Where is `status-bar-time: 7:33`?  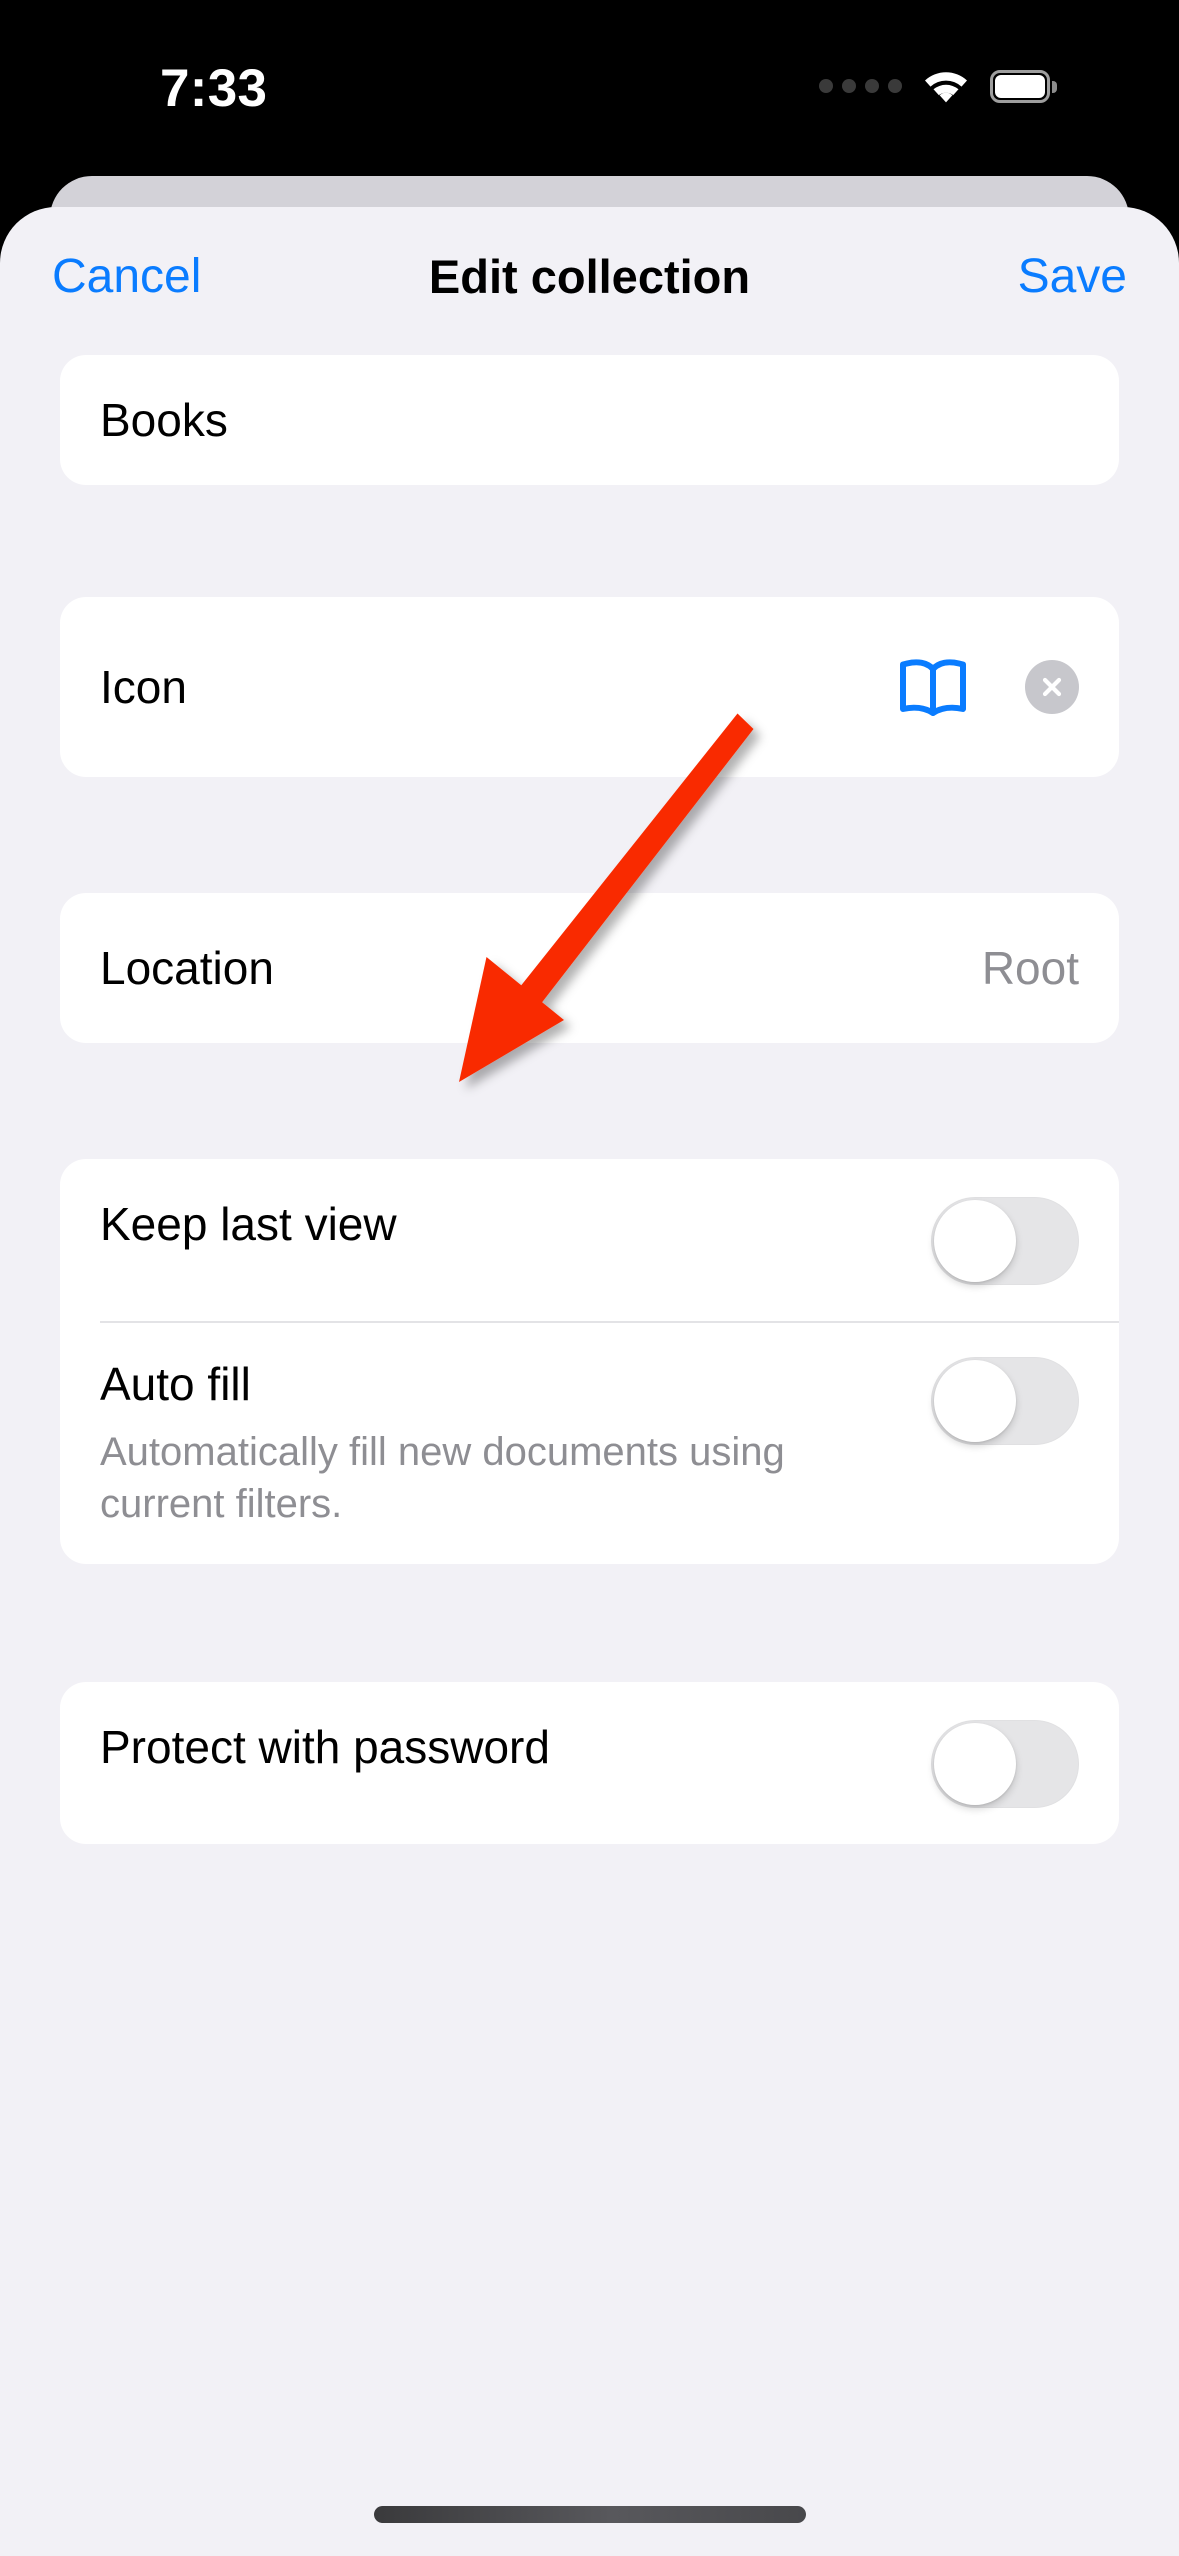 status-bar-time: 7:33 is located at coordinates (214, 88).